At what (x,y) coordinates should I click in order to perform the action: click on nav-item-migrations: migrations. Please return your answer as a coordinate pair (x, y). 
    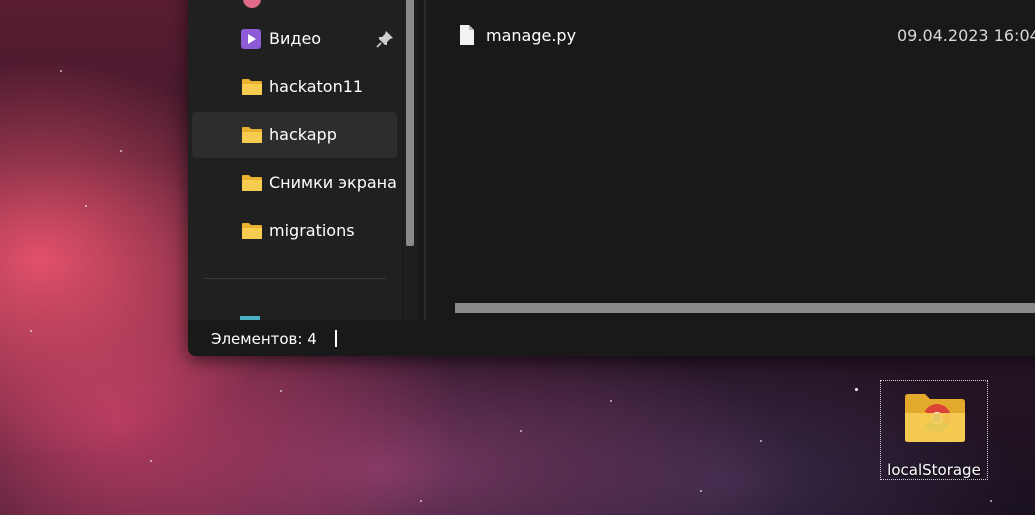
    Looking at the image, I should click on (294, 231).